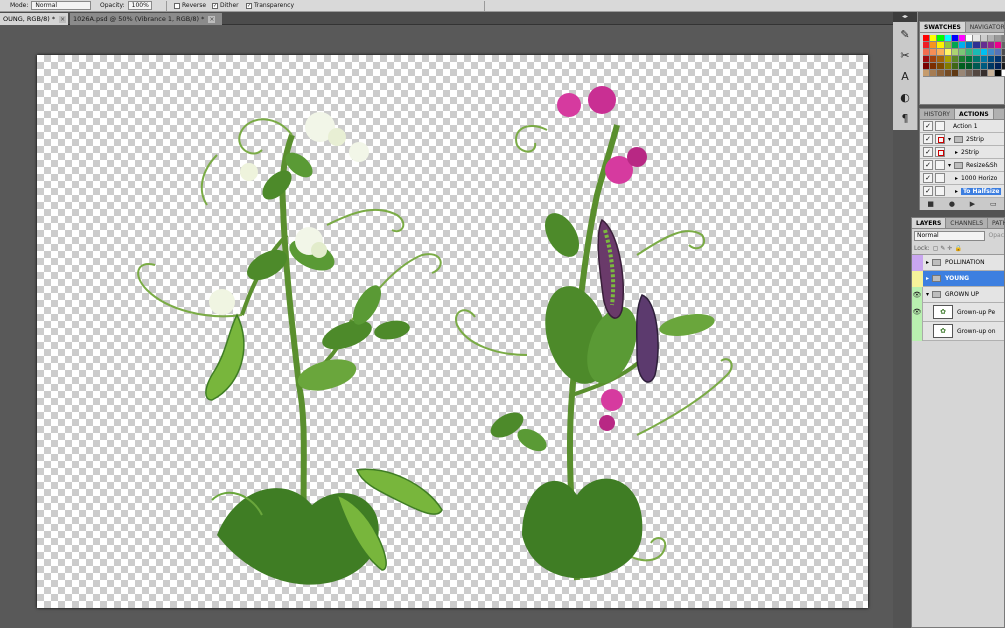  Describe the element at coordinates (215, 5) in the screenshot. I see `dither-checkbox: ✓` at that location.